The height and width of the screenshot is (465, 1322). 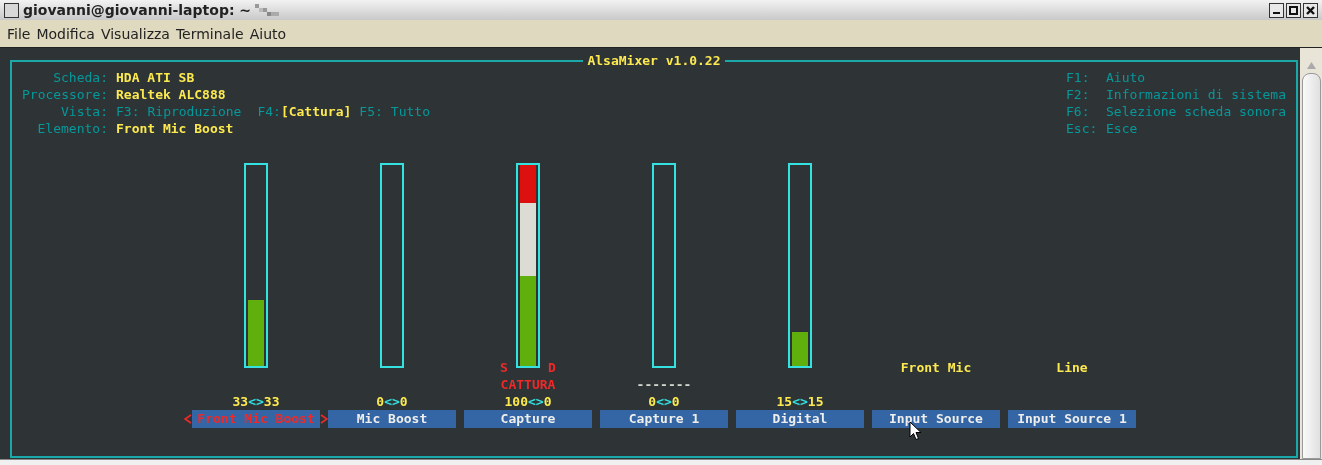 I want to click on view-key: F5:, so click(x=371, y=111).